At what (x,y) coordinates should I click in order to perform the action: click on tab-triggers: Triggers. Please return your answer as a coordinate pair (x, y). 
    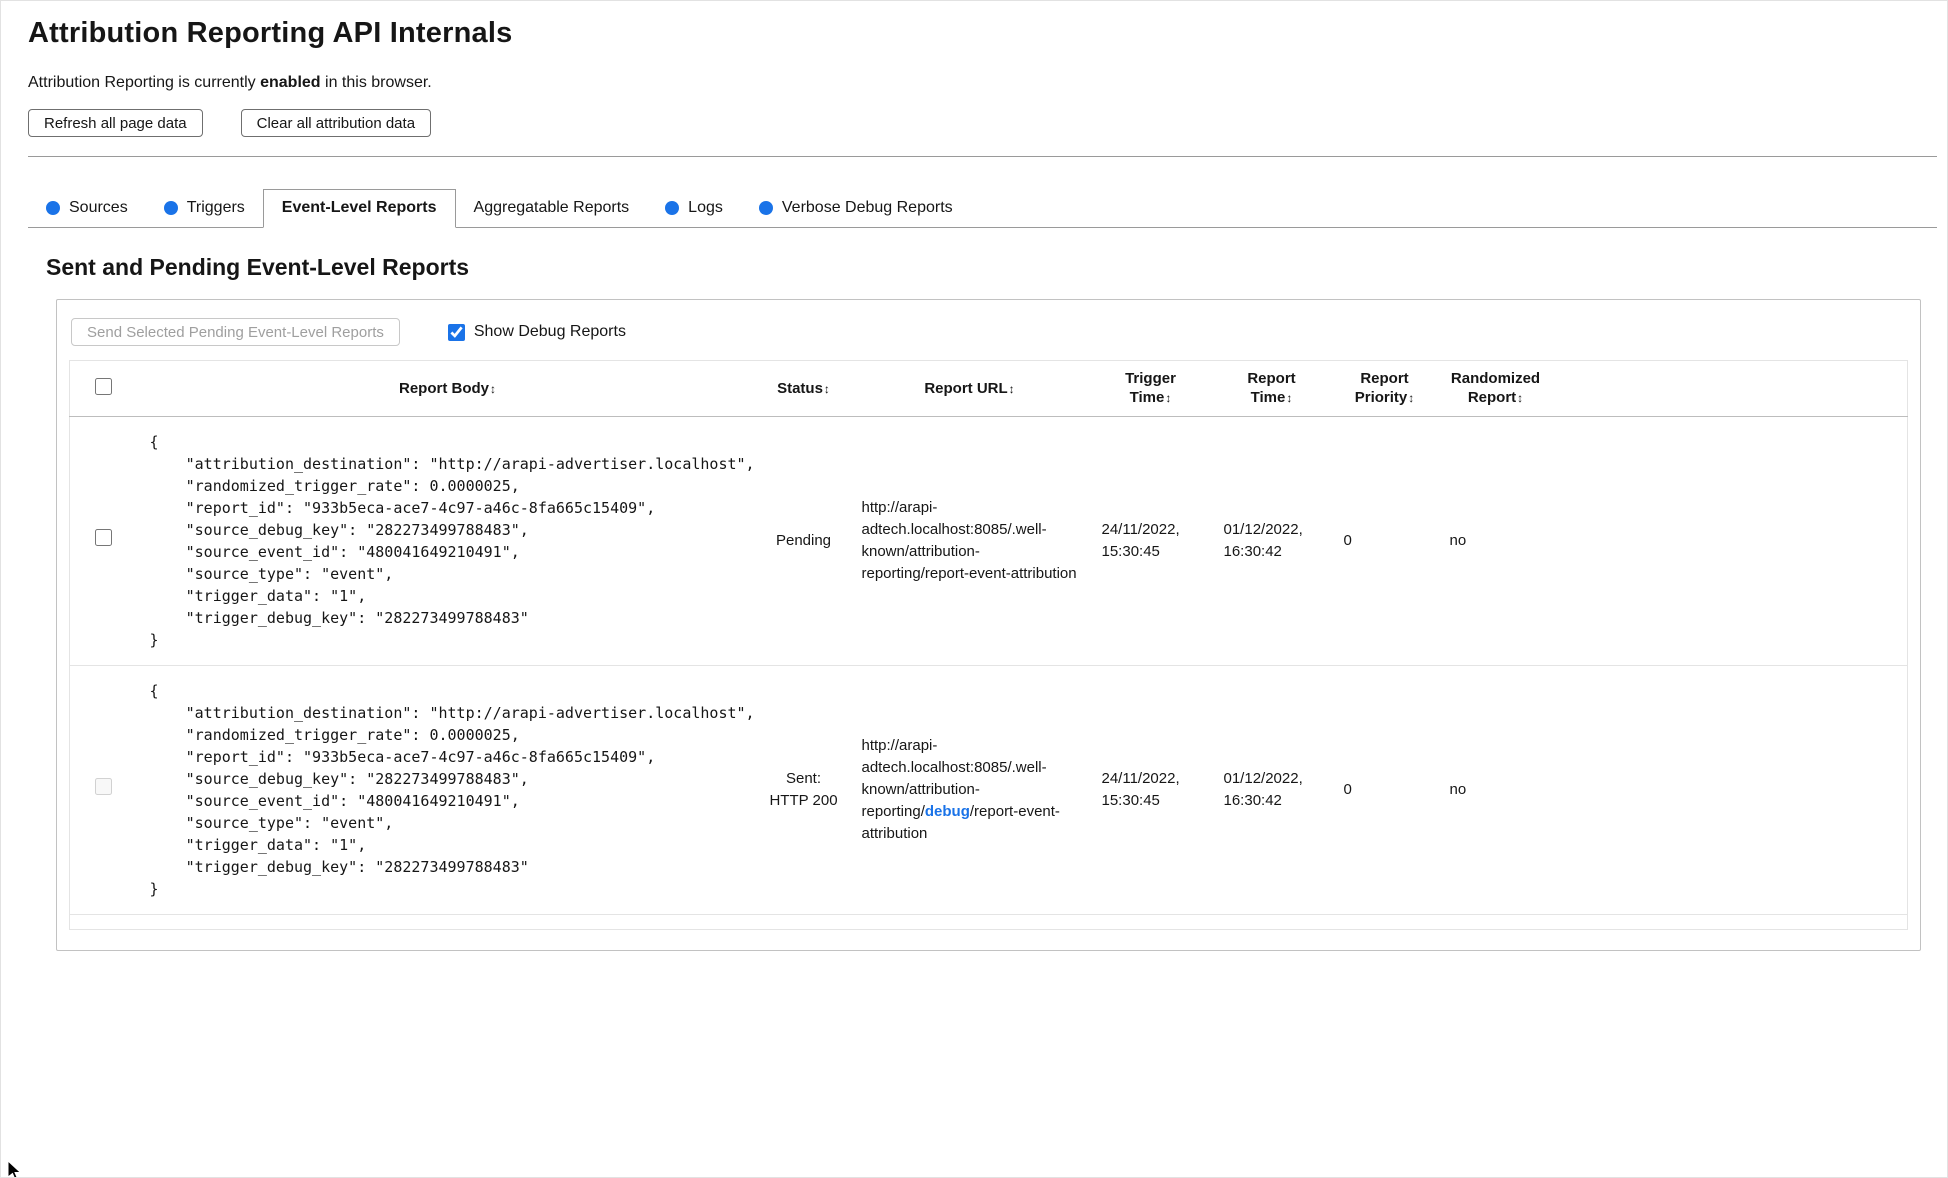
    Looking at the image, I should click on (204, 208).